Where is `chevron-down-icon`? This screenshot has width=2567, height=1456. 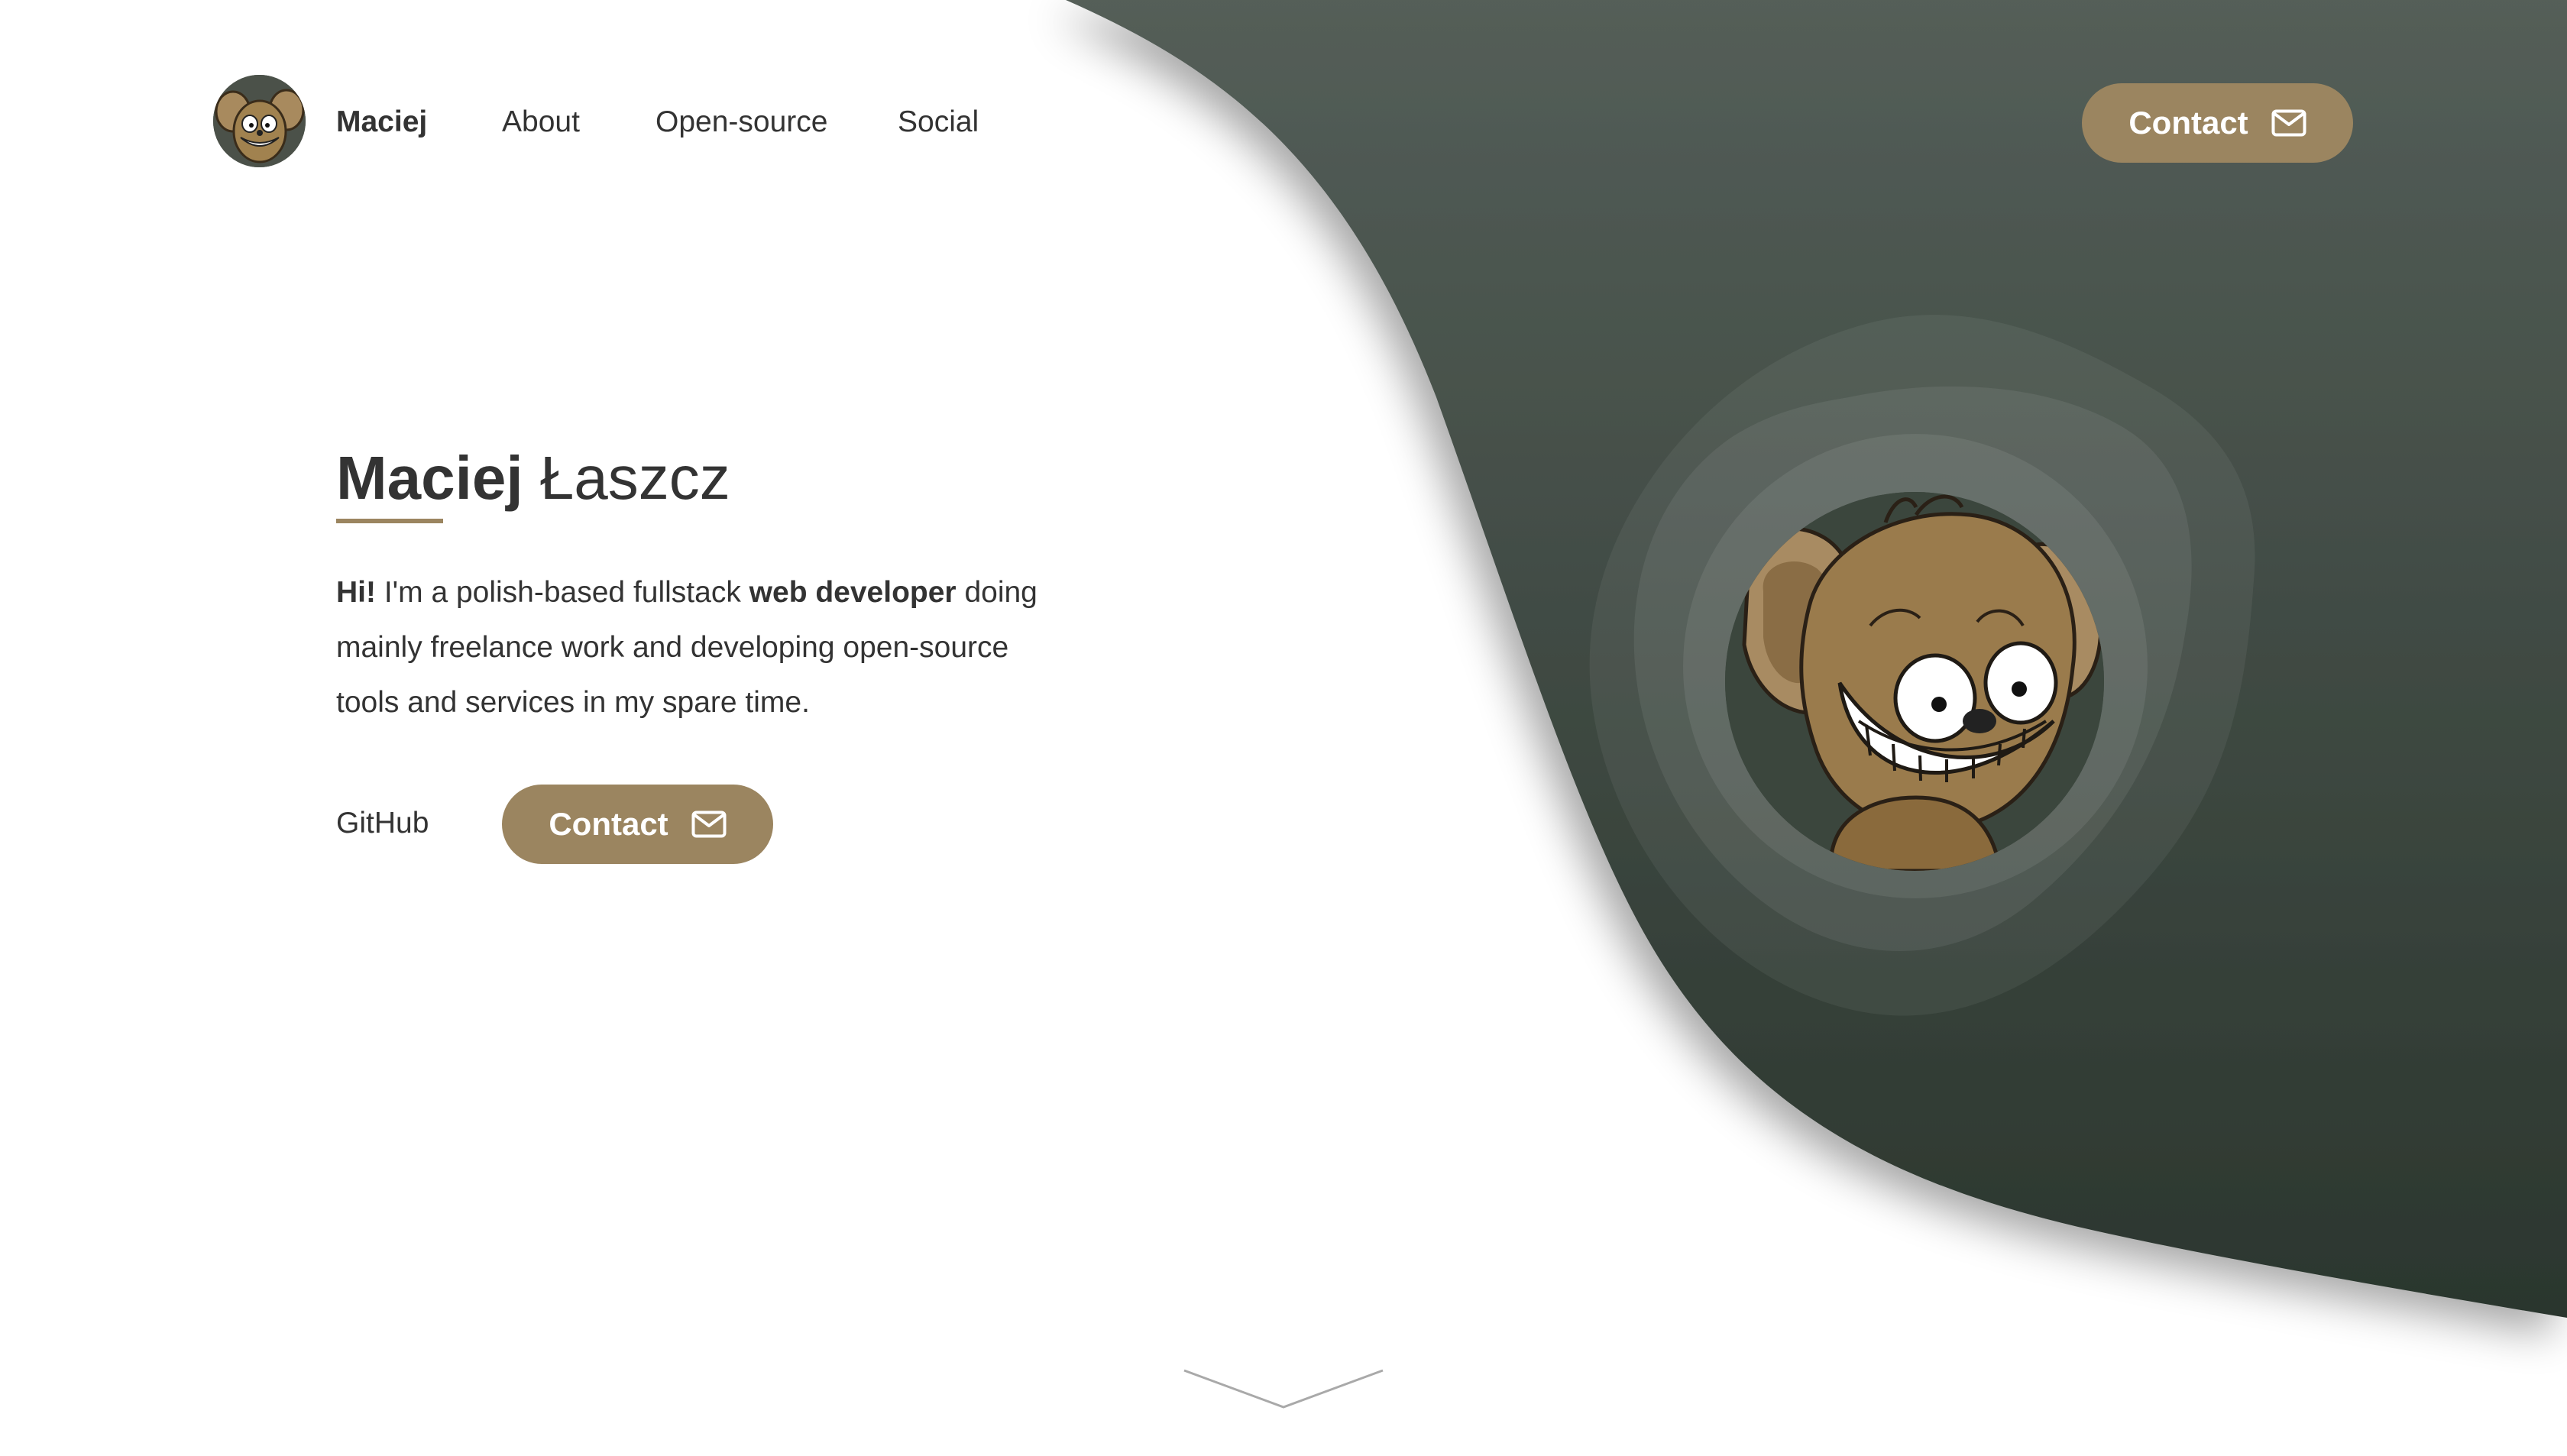
chevron-down-icon is located at coordinates (1283, 1388).